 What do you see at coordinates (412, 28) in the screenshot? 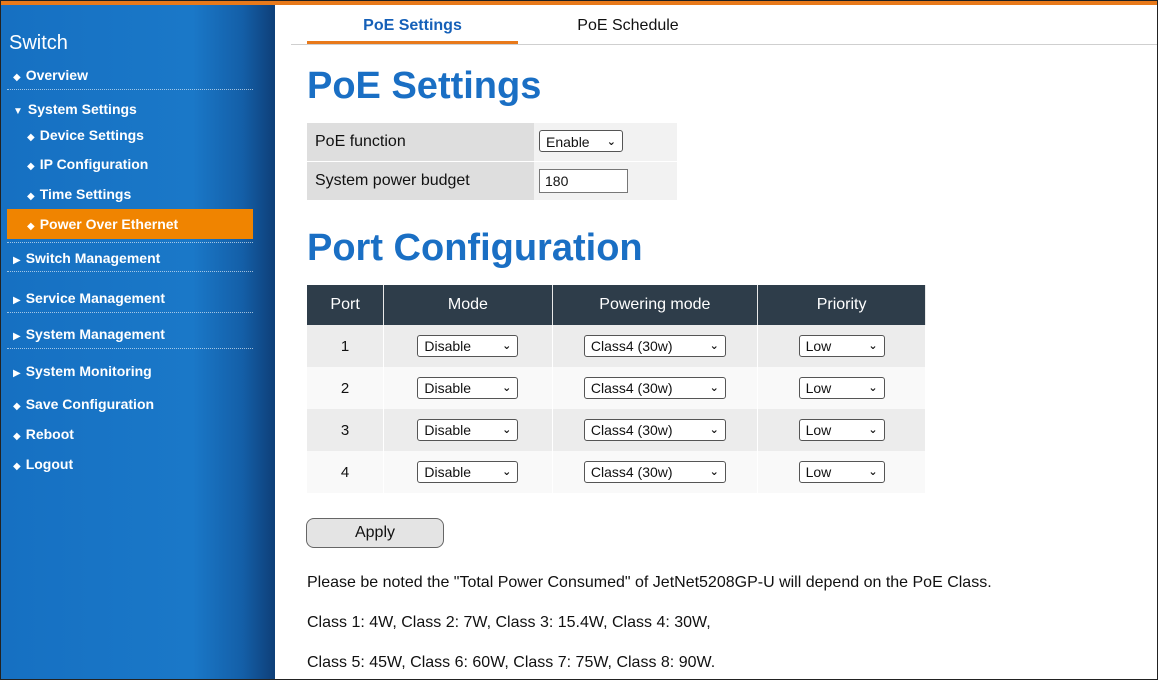
I see `tab-poe-settings: PoE Settings` at bounding box center [412, 28].